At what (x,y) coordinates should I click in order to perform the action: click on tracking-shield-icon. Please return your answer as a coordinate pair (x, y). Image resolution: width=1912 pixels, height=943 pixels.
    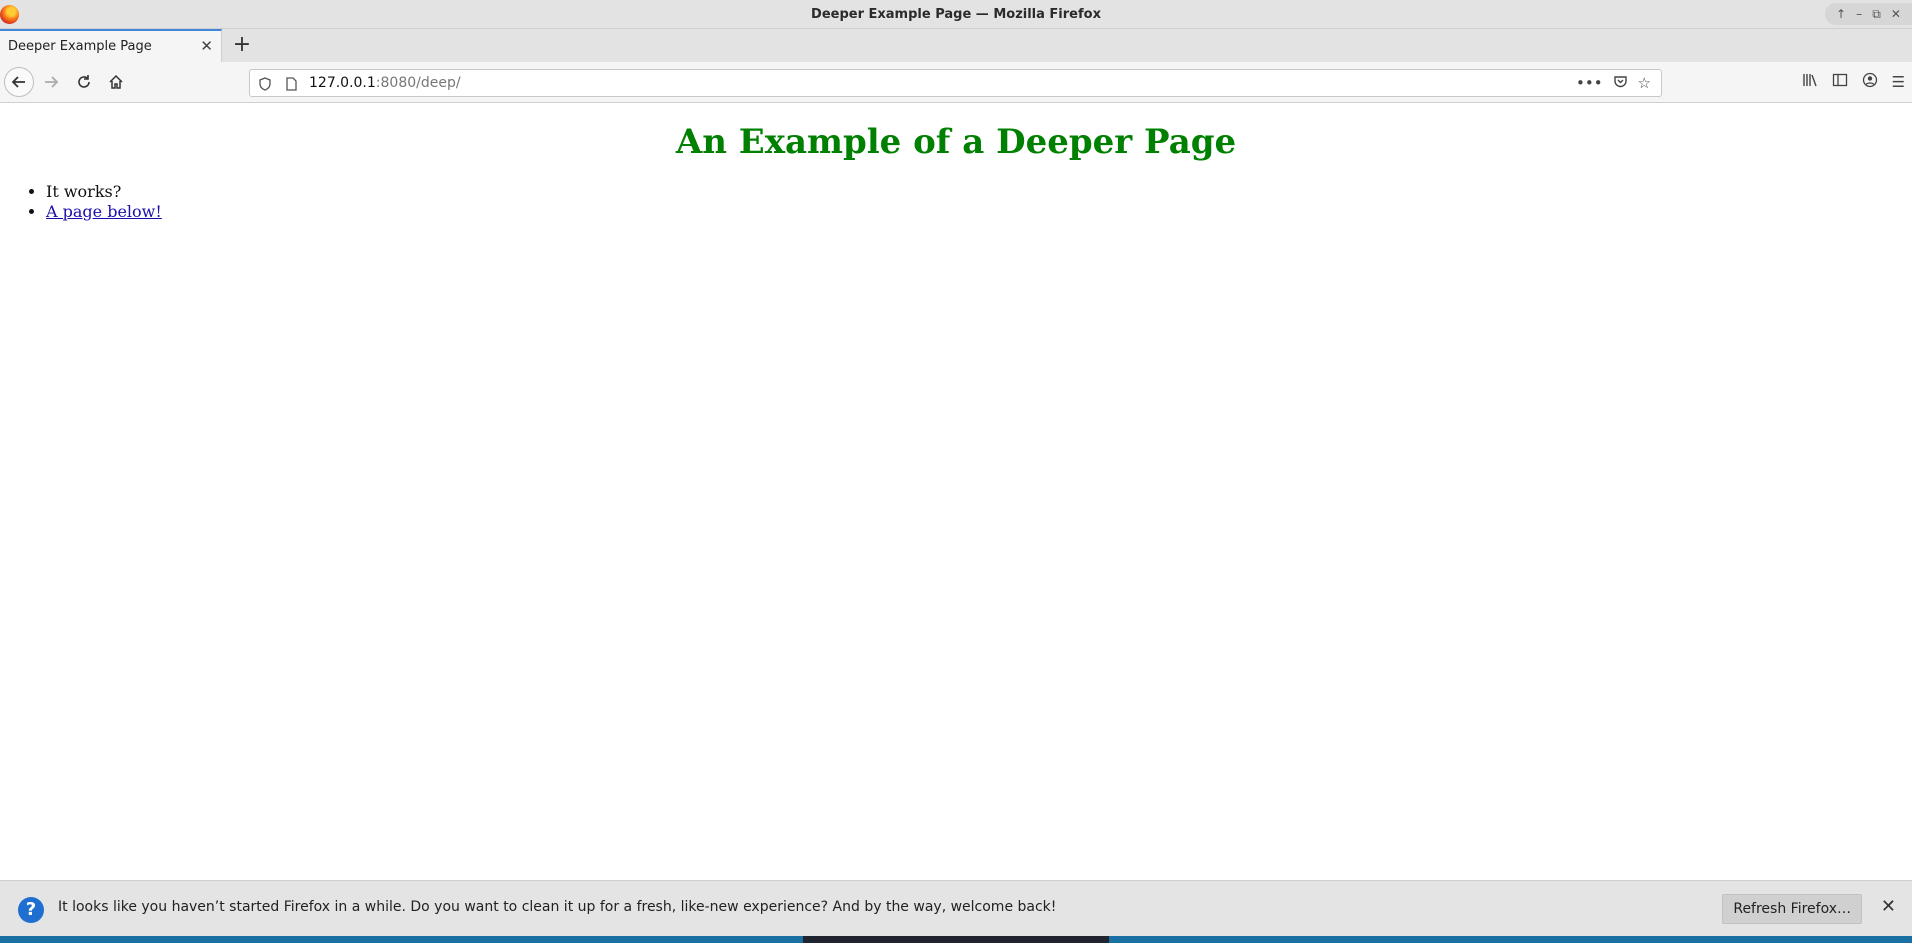
    Looking at the image, I should click on (265, 85).